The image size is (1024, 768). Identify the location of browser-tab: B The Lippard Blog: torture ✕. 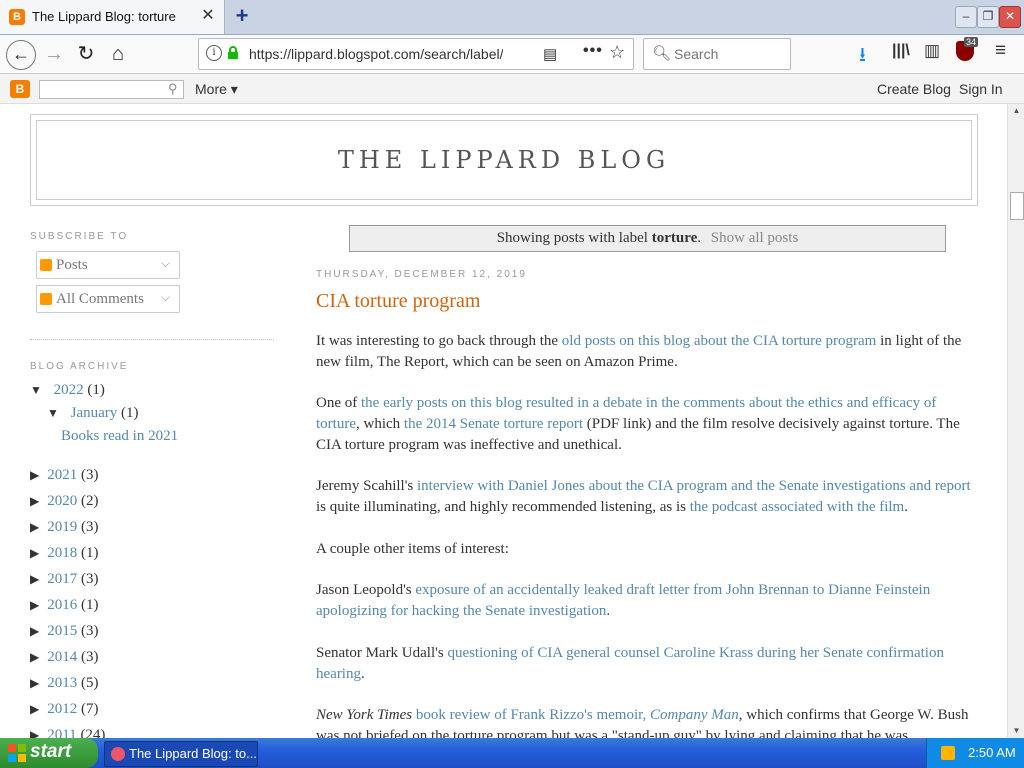
(112, 17).